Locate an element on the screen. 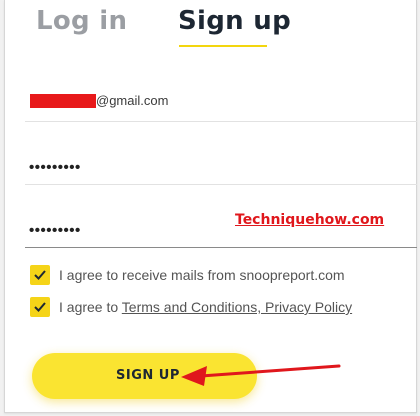 Image resolution: width=420 pixels, height=416 pixels. terms-consent-checkbox is located at coordinates (40, 307).